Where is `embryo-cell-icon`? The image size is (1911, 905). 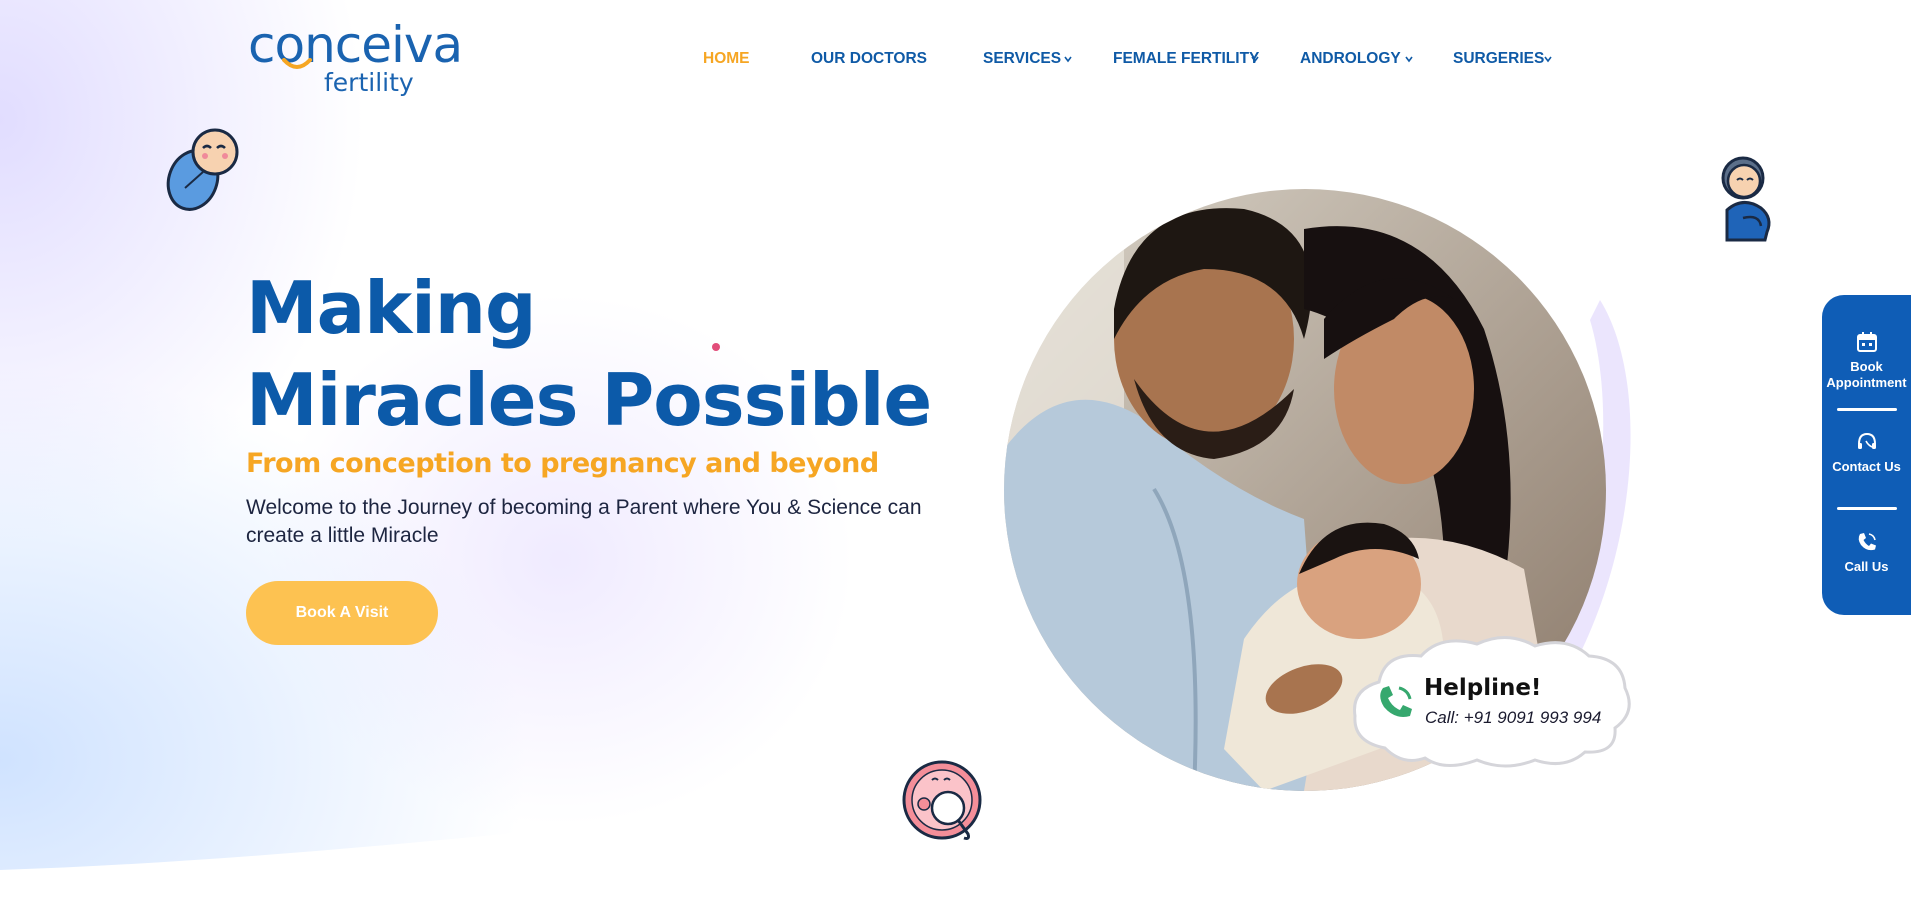
embryo-cell-icon is located at coordinates (942, 800).